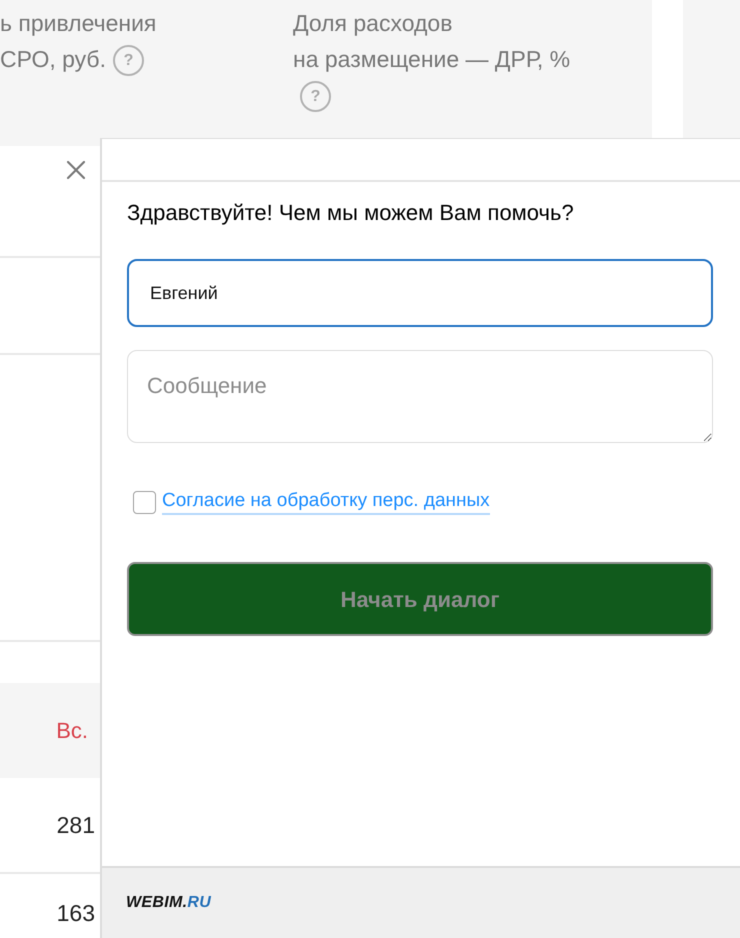  I want to click on table-cell-text: 163, so click(75, 913).